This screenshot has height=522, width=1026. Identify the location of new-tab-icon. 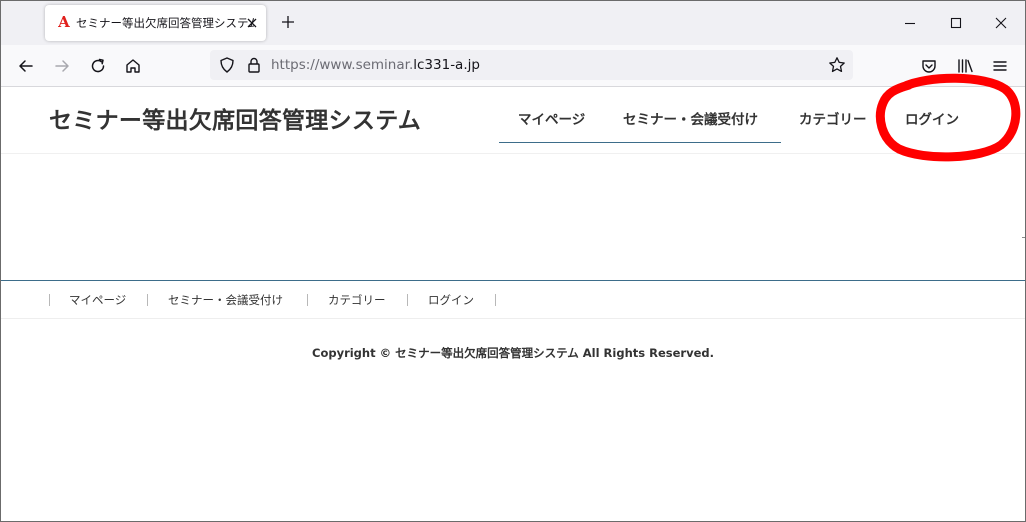
(288, 22).